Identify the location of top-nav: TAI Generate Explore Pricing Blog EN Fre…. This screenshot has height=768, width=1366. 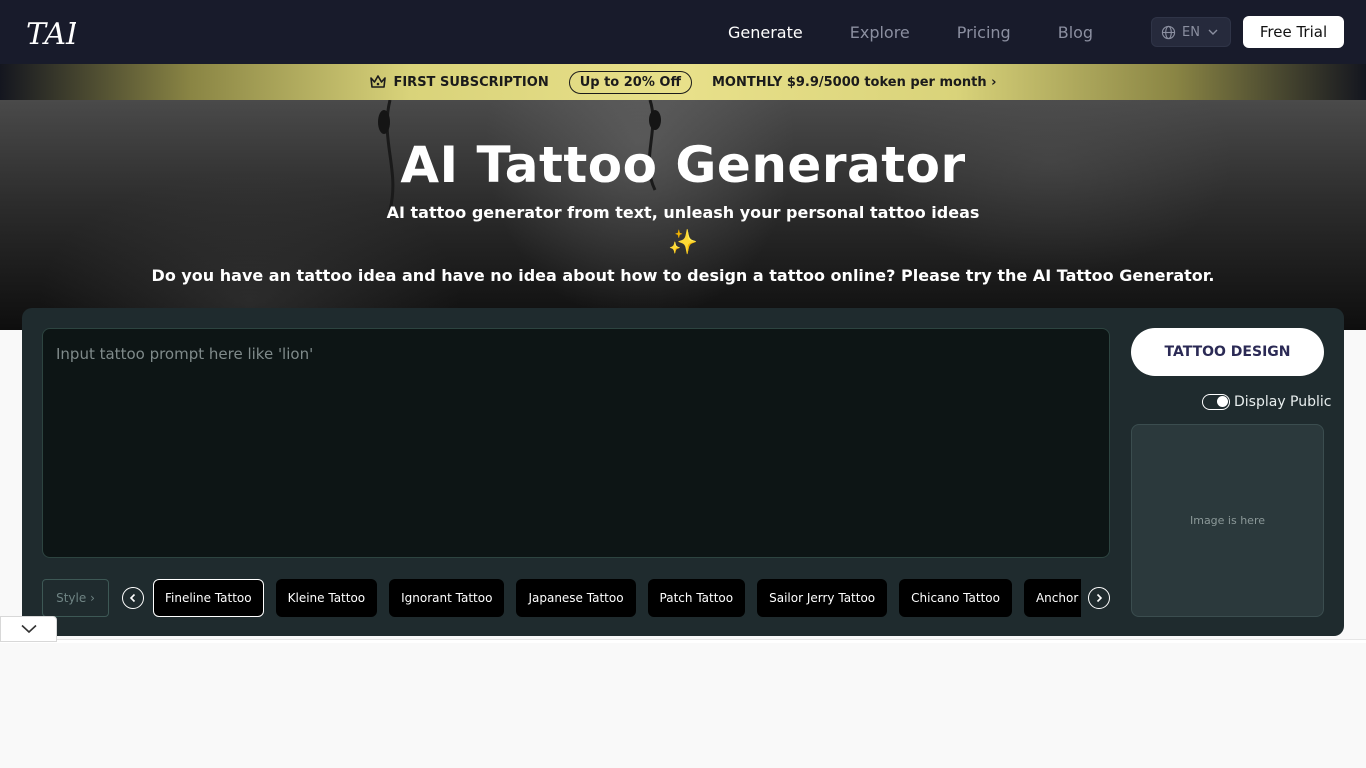
(683, 32).